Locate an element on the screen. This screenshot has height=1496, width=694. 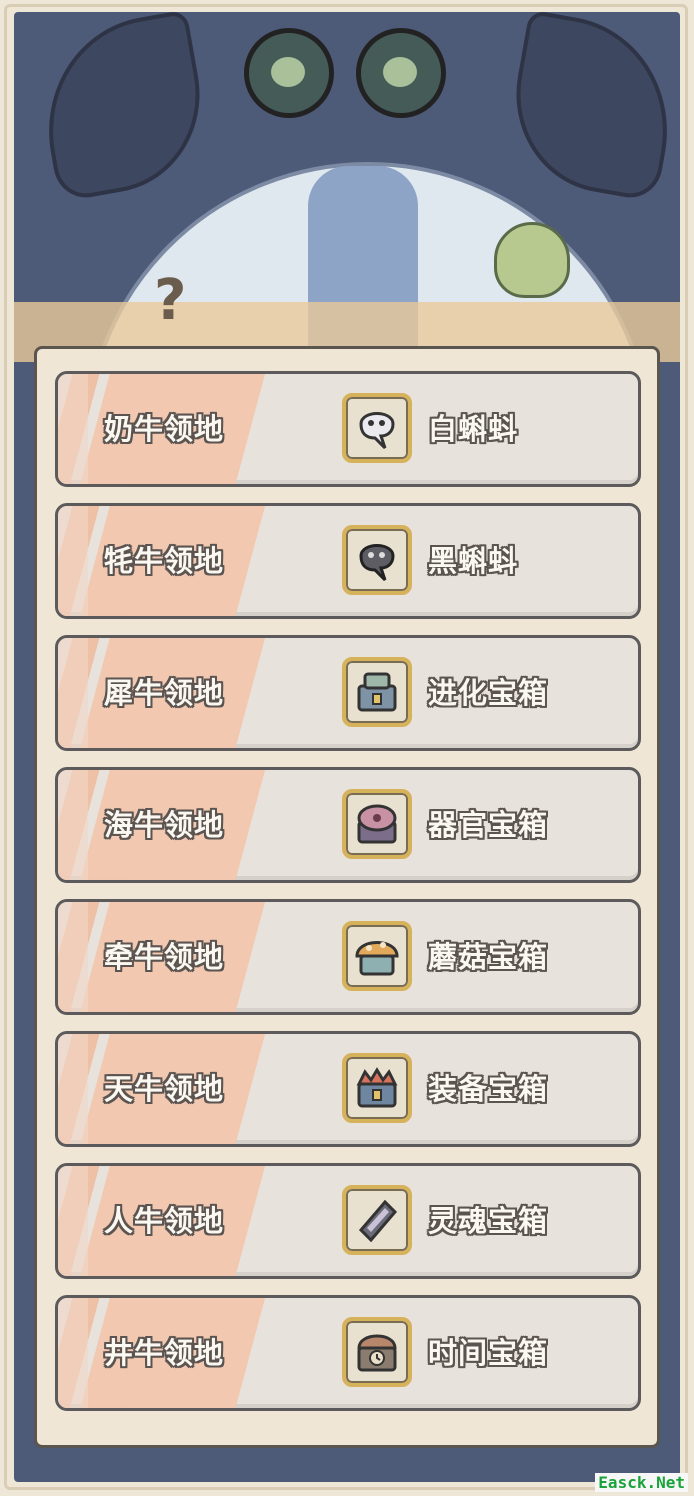
monster-horn-right is located at coordinates (590, 107).